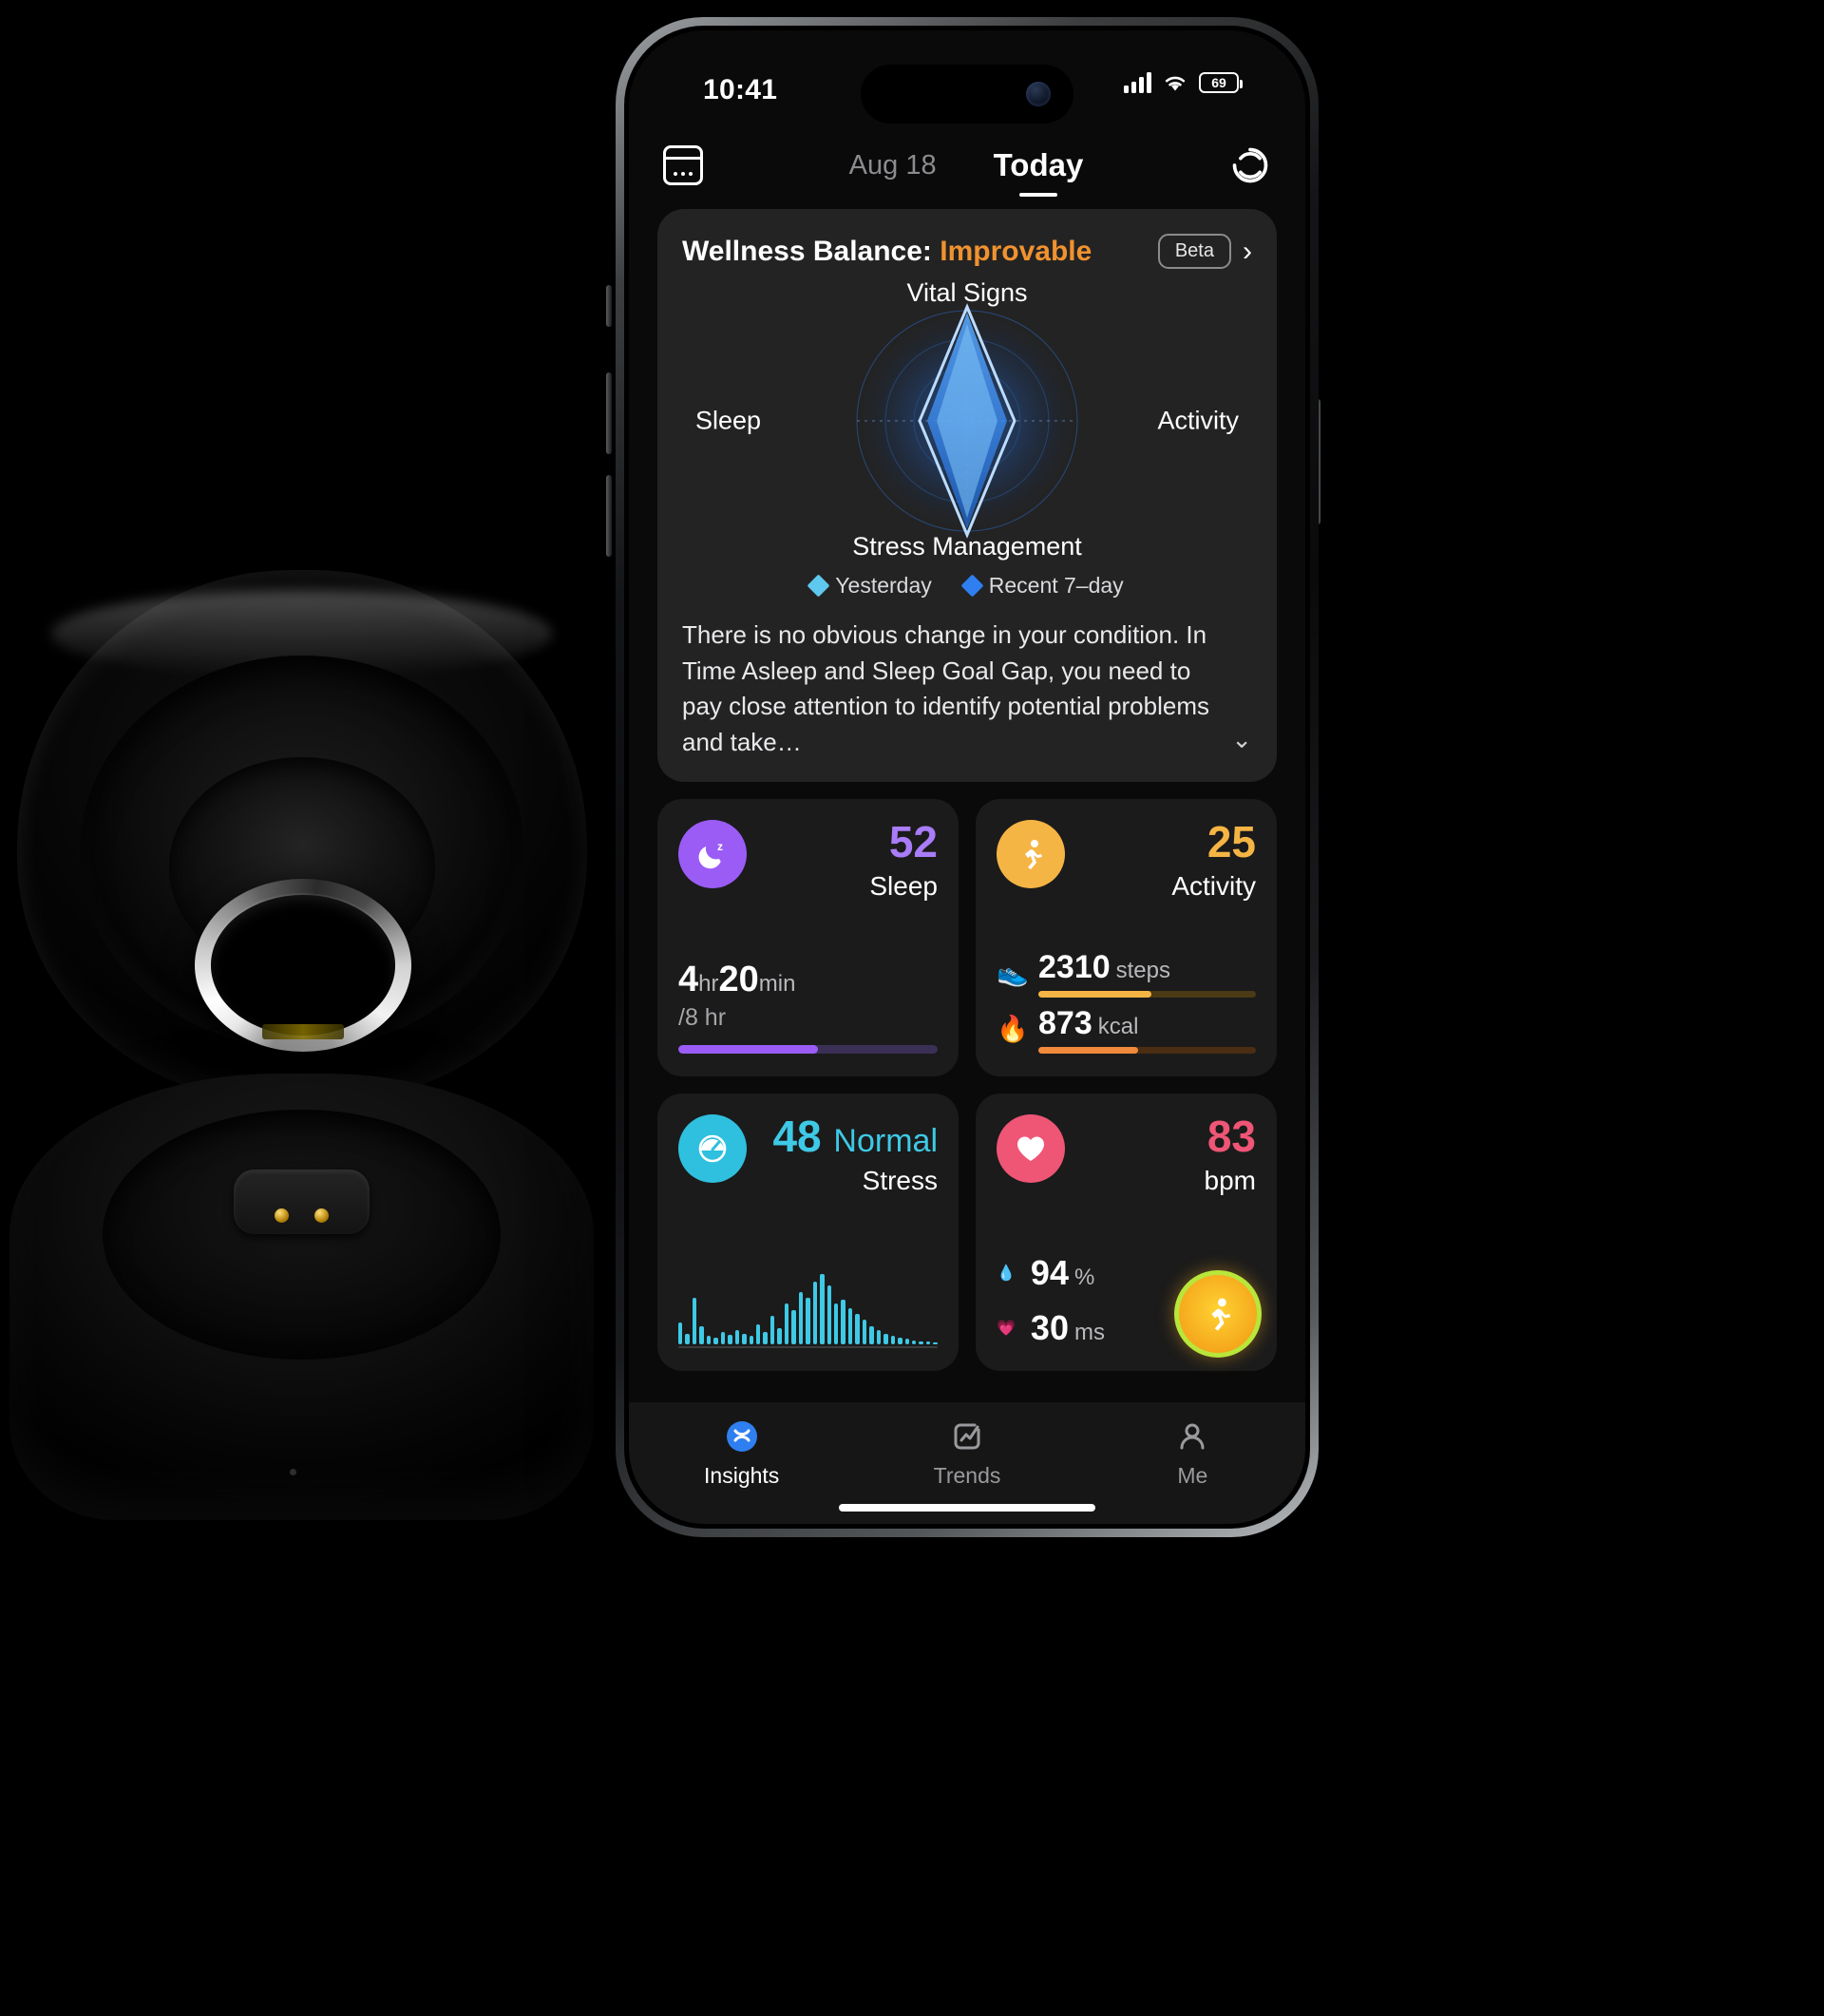 This screenshot has height=2016, width=1824. What do you see at coordinates (712, 1148) in the screenshot?
I see `gauge-meter-icon` at bounding box center [712, 1148].